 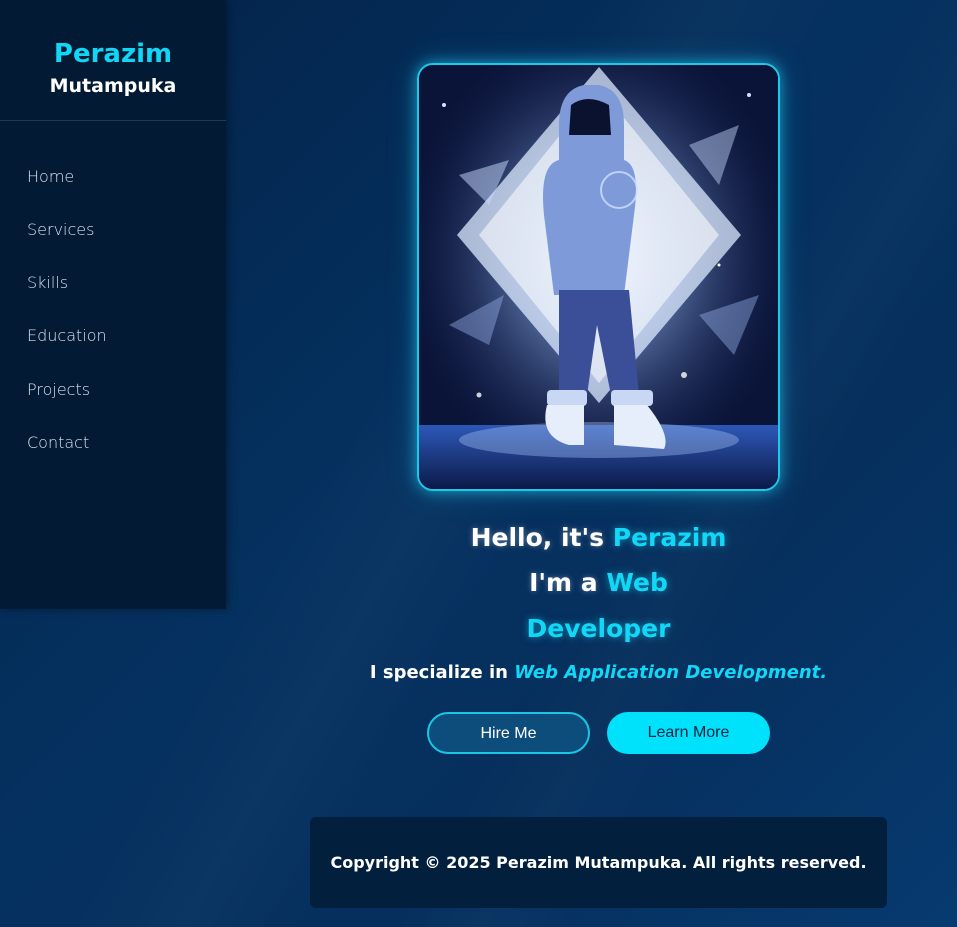 What do you see at coordinates (67, 335) in the screenshot?
I see `nav-item-education: Education` at bounding box center [67, 335].